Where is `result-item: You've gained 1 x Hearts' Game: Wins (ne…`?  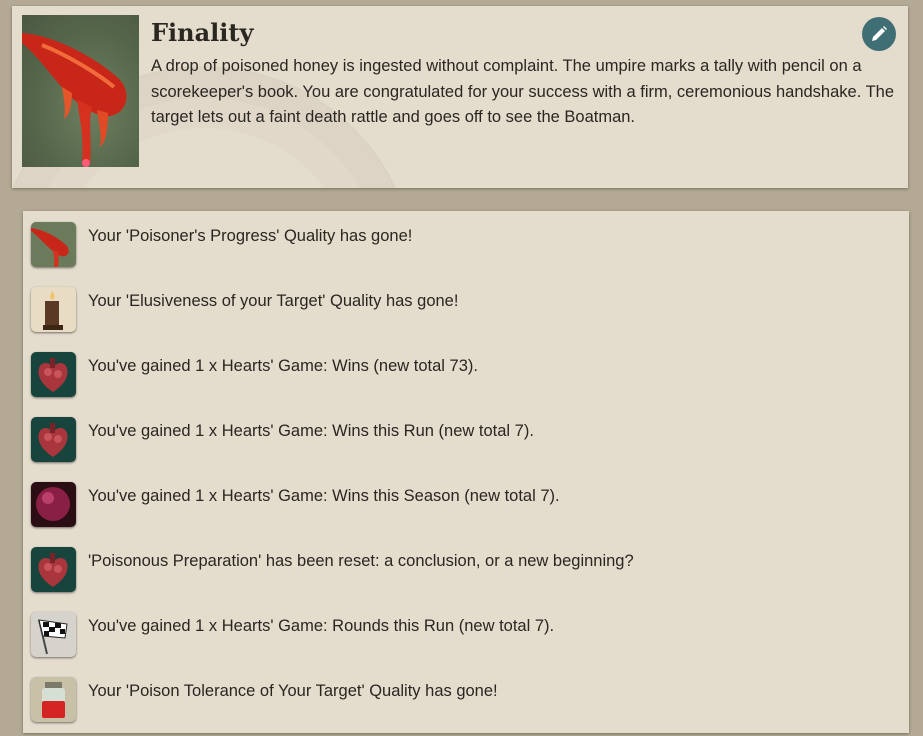
result-item: You've gained 1 x Hearts' Game: Wins (ne… is located at coordinates (461, 376).